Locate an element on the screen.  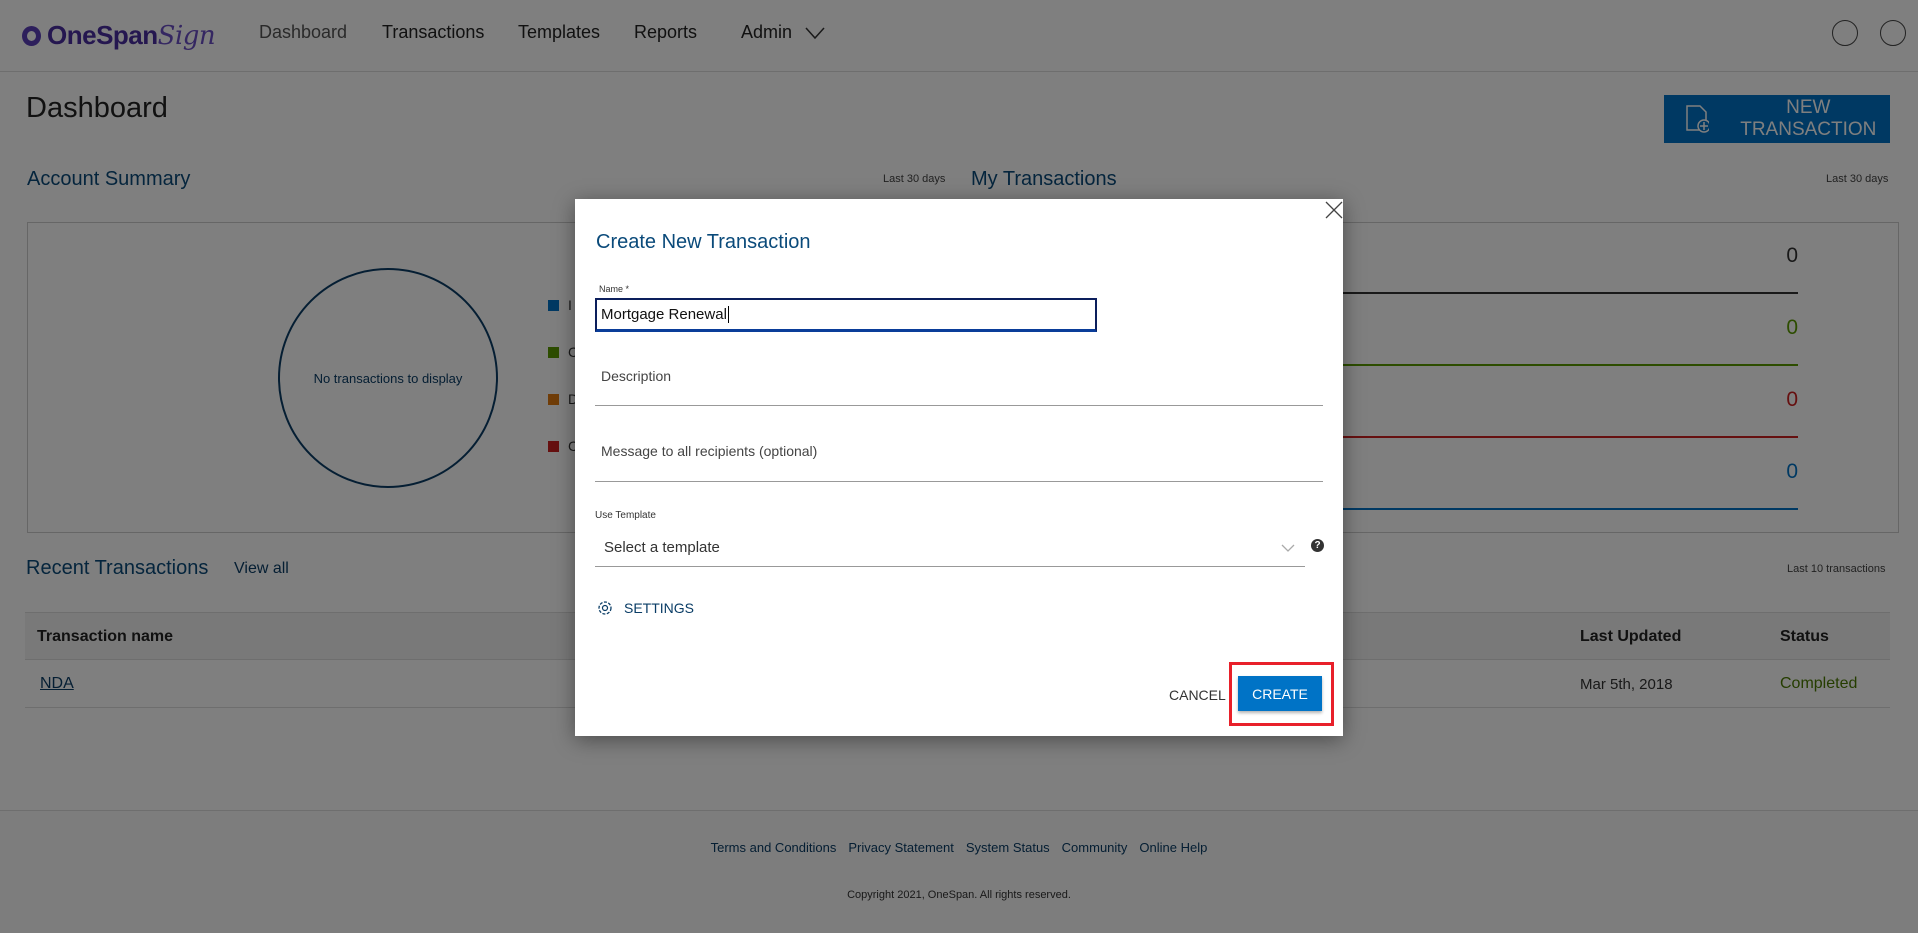
dialog-title: Create New Transaction is located at coordinates (703, 242).